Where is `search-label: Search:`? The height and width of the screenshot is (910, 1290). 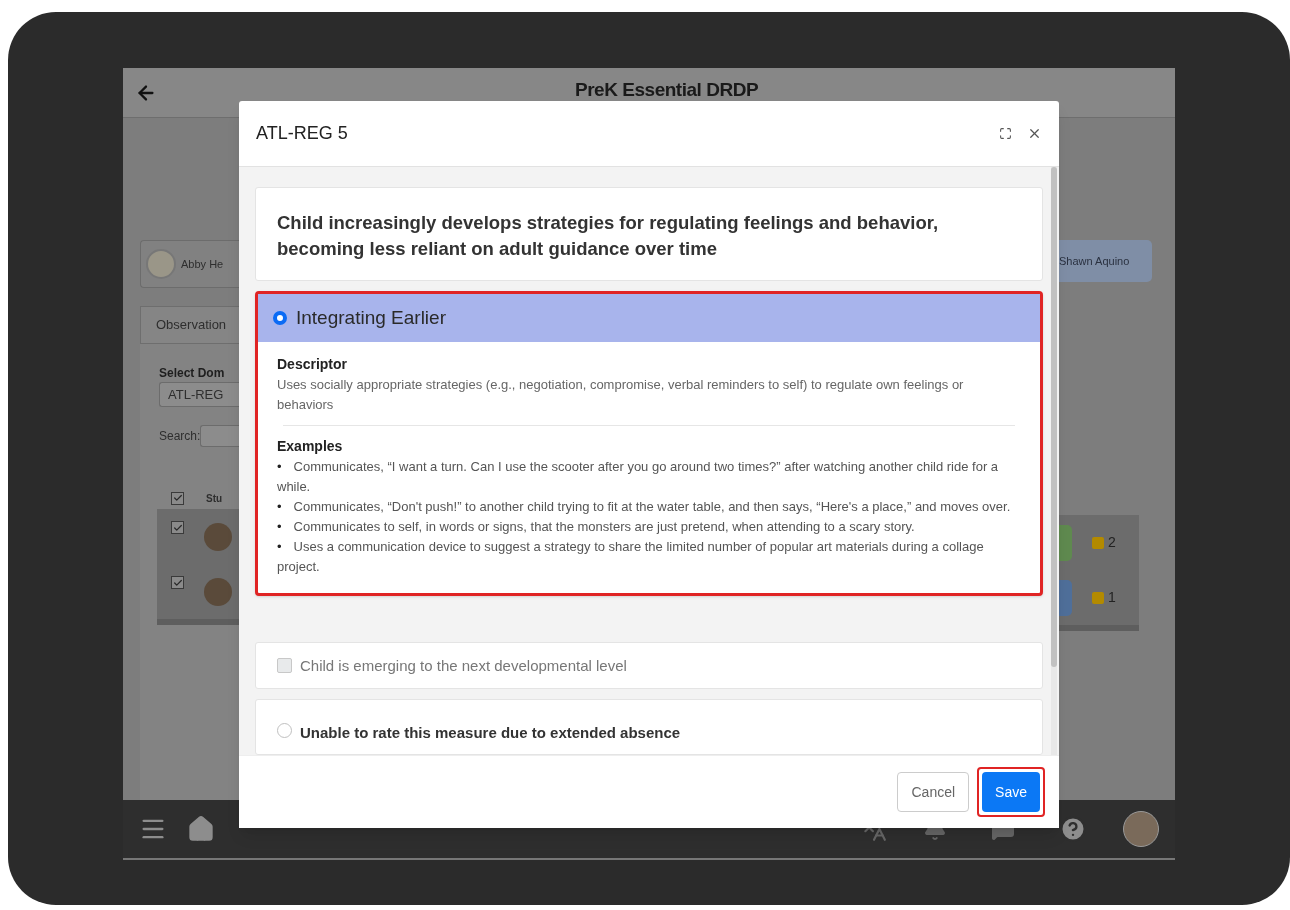
search-label: Search: is located at coordinates (180, 436).